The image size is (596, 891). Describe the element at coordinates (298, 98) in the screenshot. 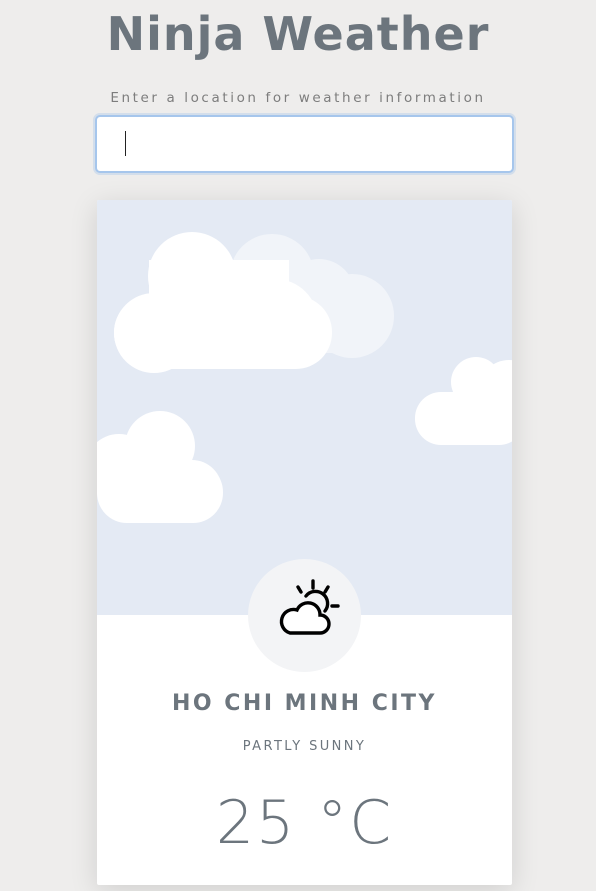

I see `location-prompt: Enter a location for weather information` at that location.